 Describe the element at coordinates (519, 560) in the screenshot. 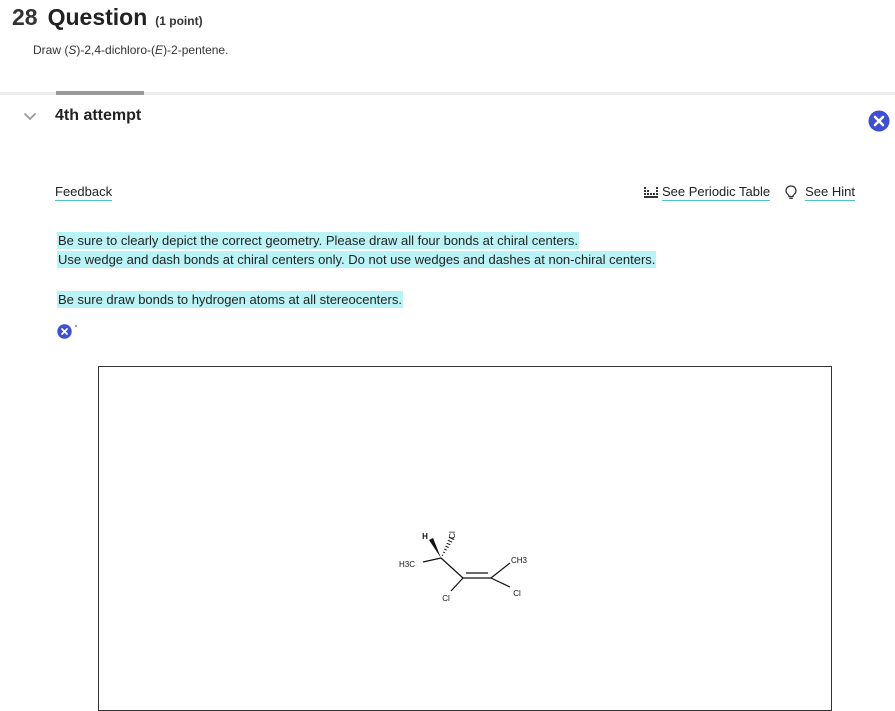

I see `atom-label-ch3: CH3` at that location.